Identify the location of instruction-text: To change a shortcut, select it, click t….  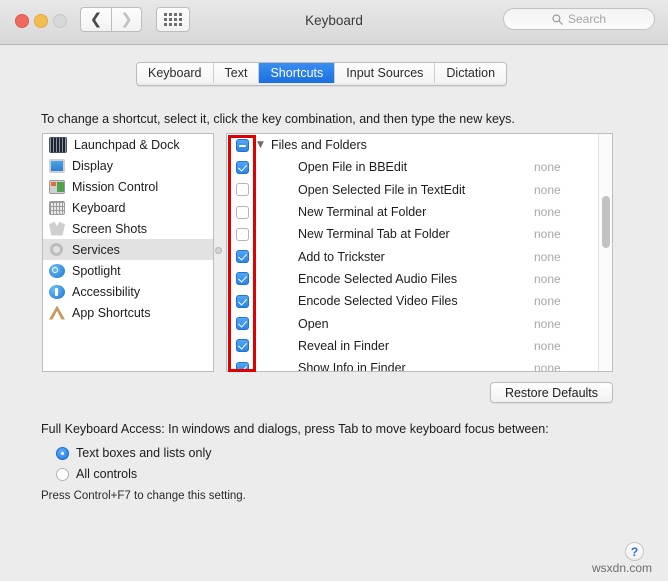
(278, 119).